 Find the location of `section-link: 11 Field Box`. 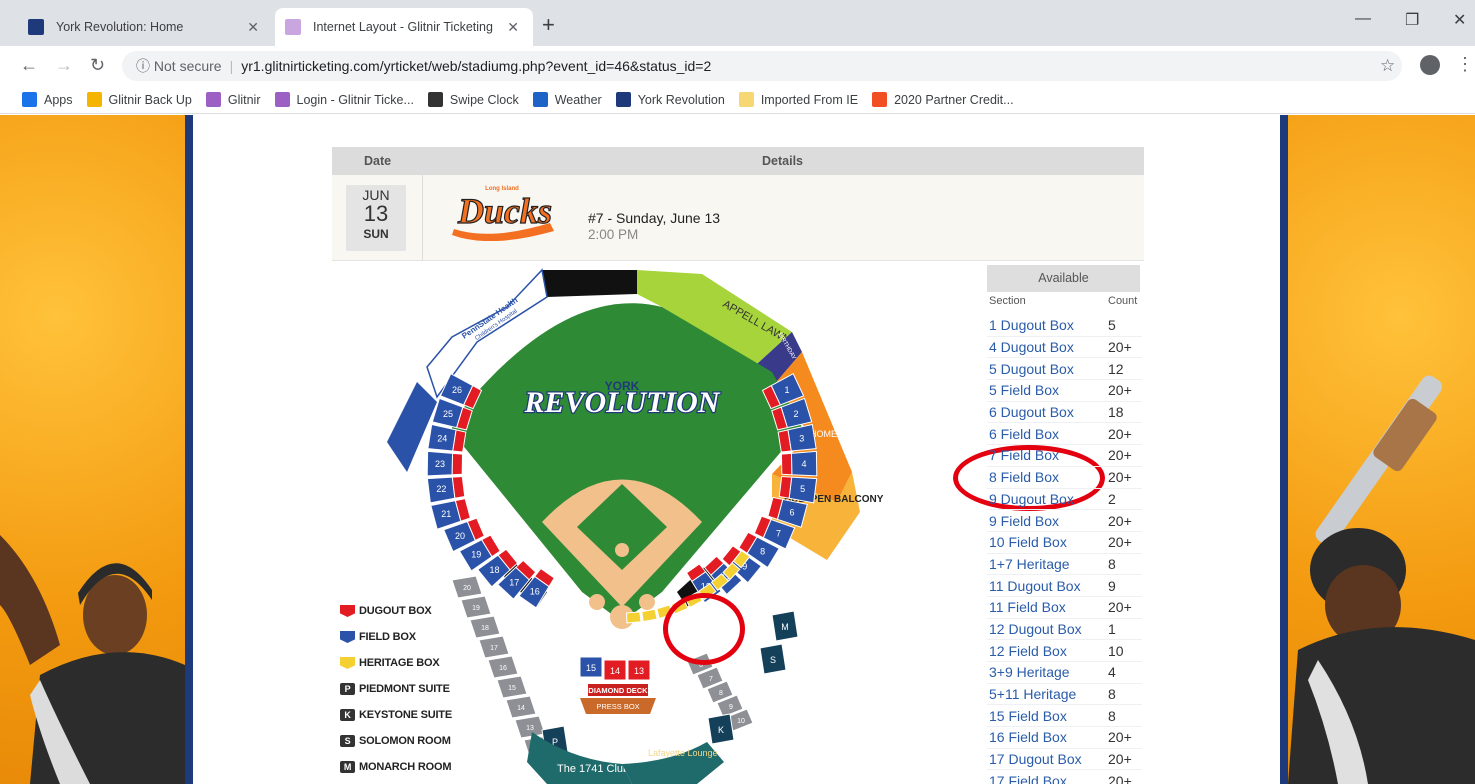

section-link: 11 Field Box is located at coordinates (1047, 607).